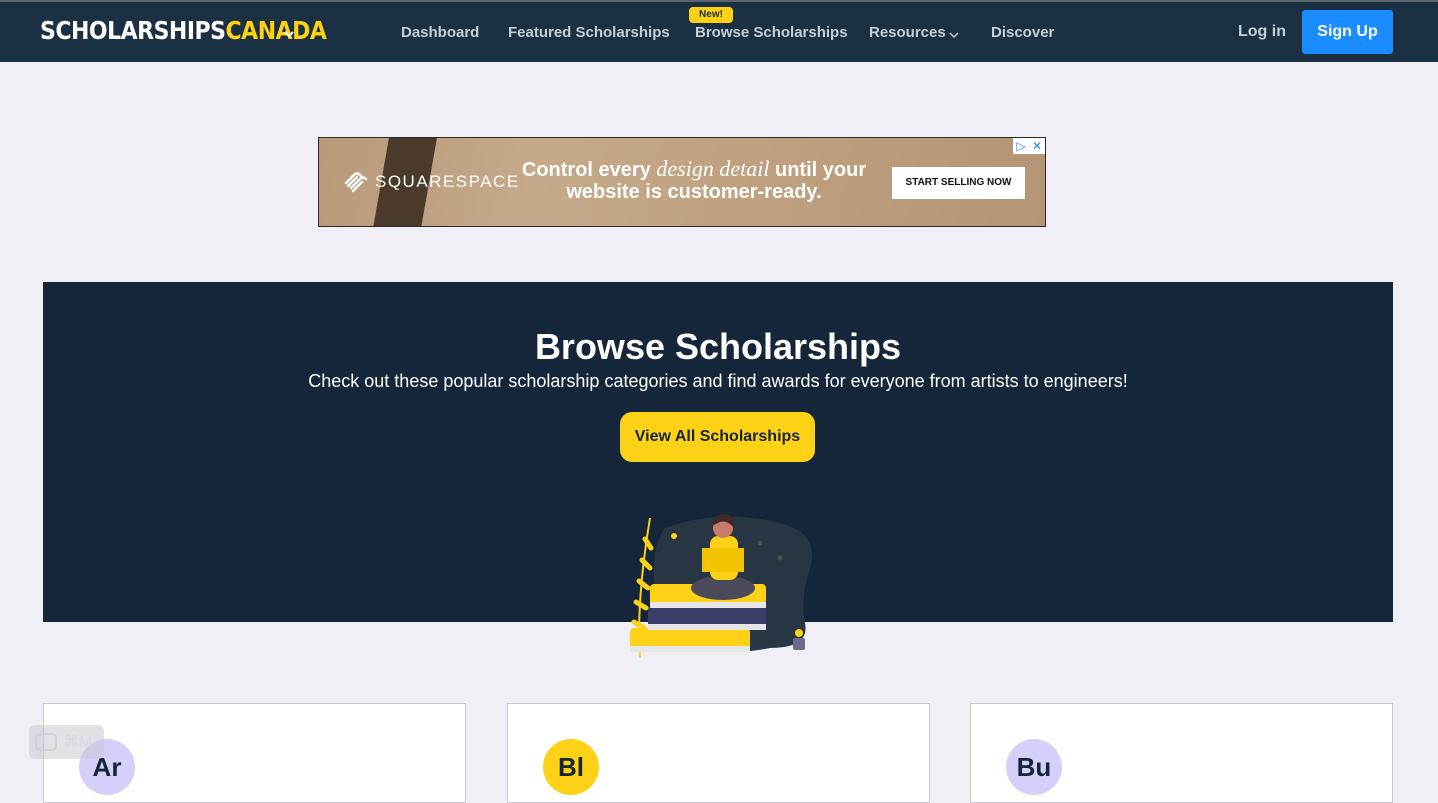  Describe the element at coordinates (718, 346) in the screenshot. I see `page-title: Browse Scholarships` at that location.